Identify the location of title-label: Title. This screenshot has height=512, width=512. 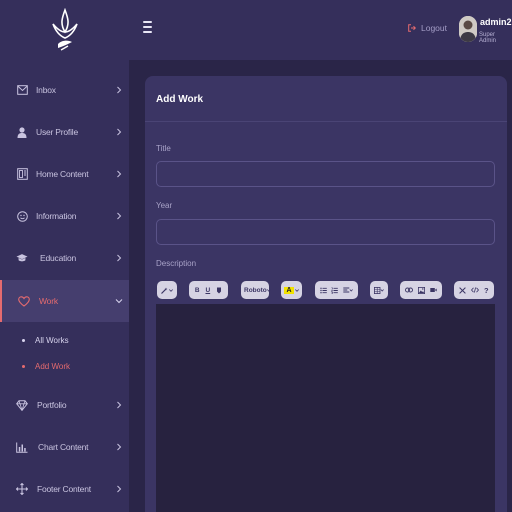
(163, 148).